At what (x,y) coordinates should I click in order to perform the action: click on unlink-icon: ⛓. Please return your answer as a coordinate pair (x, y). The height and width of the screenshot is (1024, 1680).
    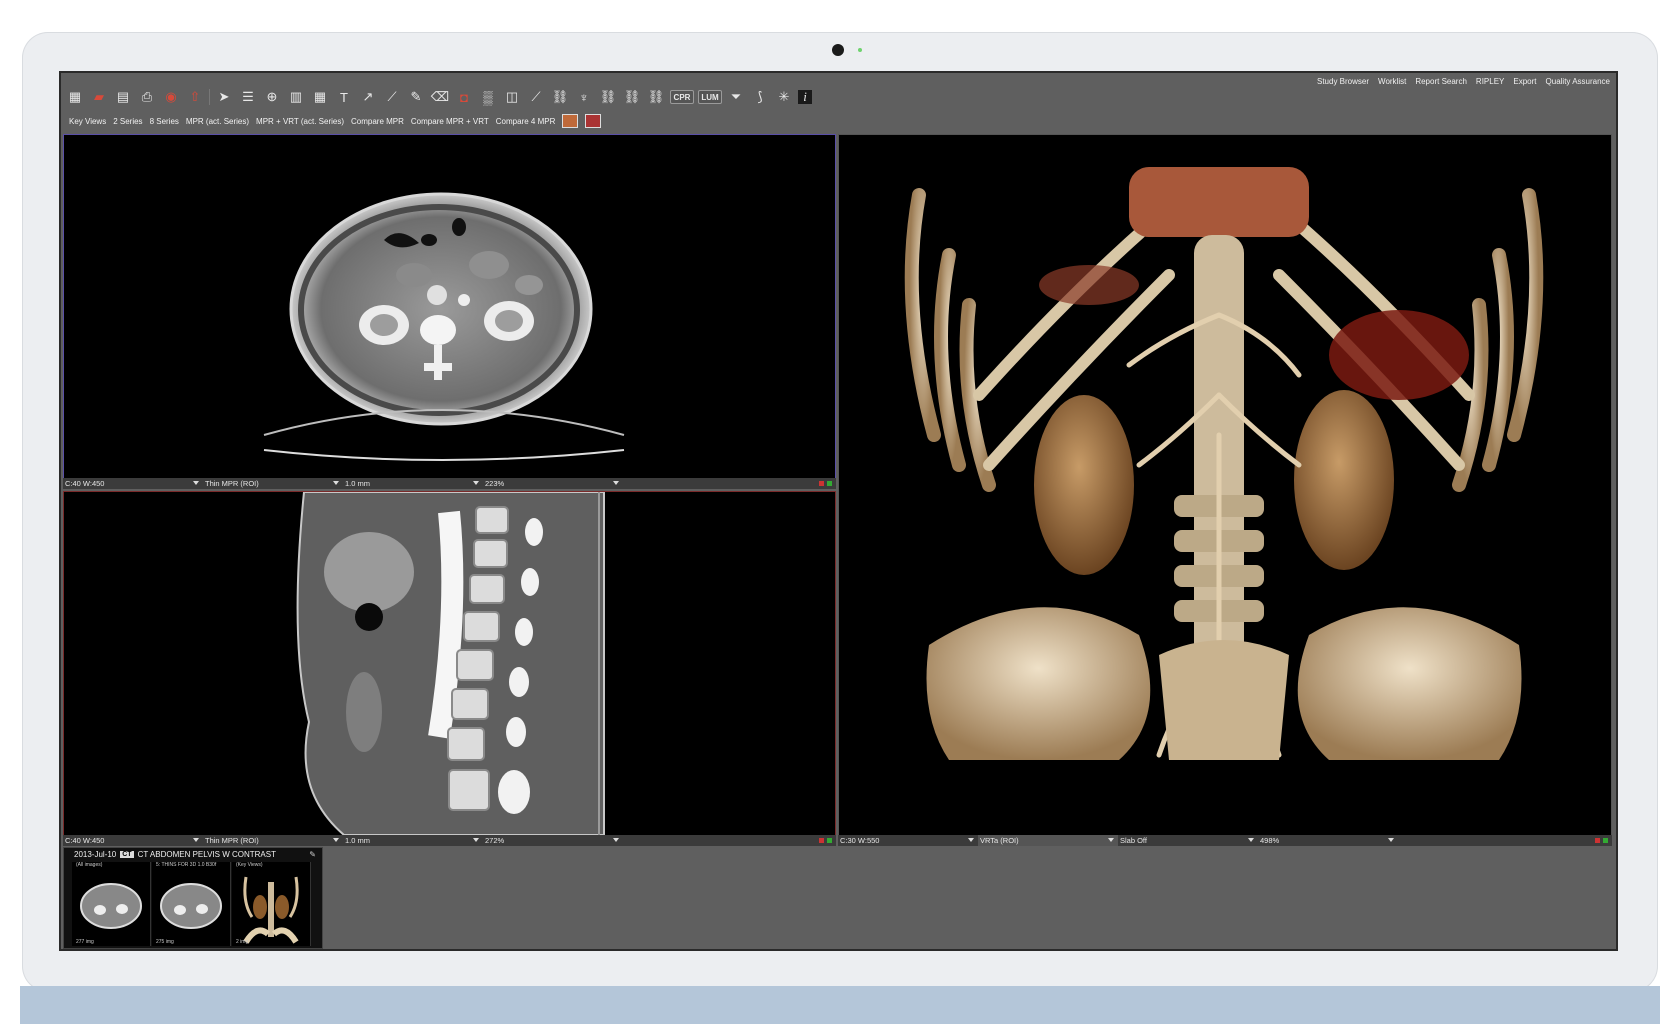
    Looking at the image, I should click on (608, 97).